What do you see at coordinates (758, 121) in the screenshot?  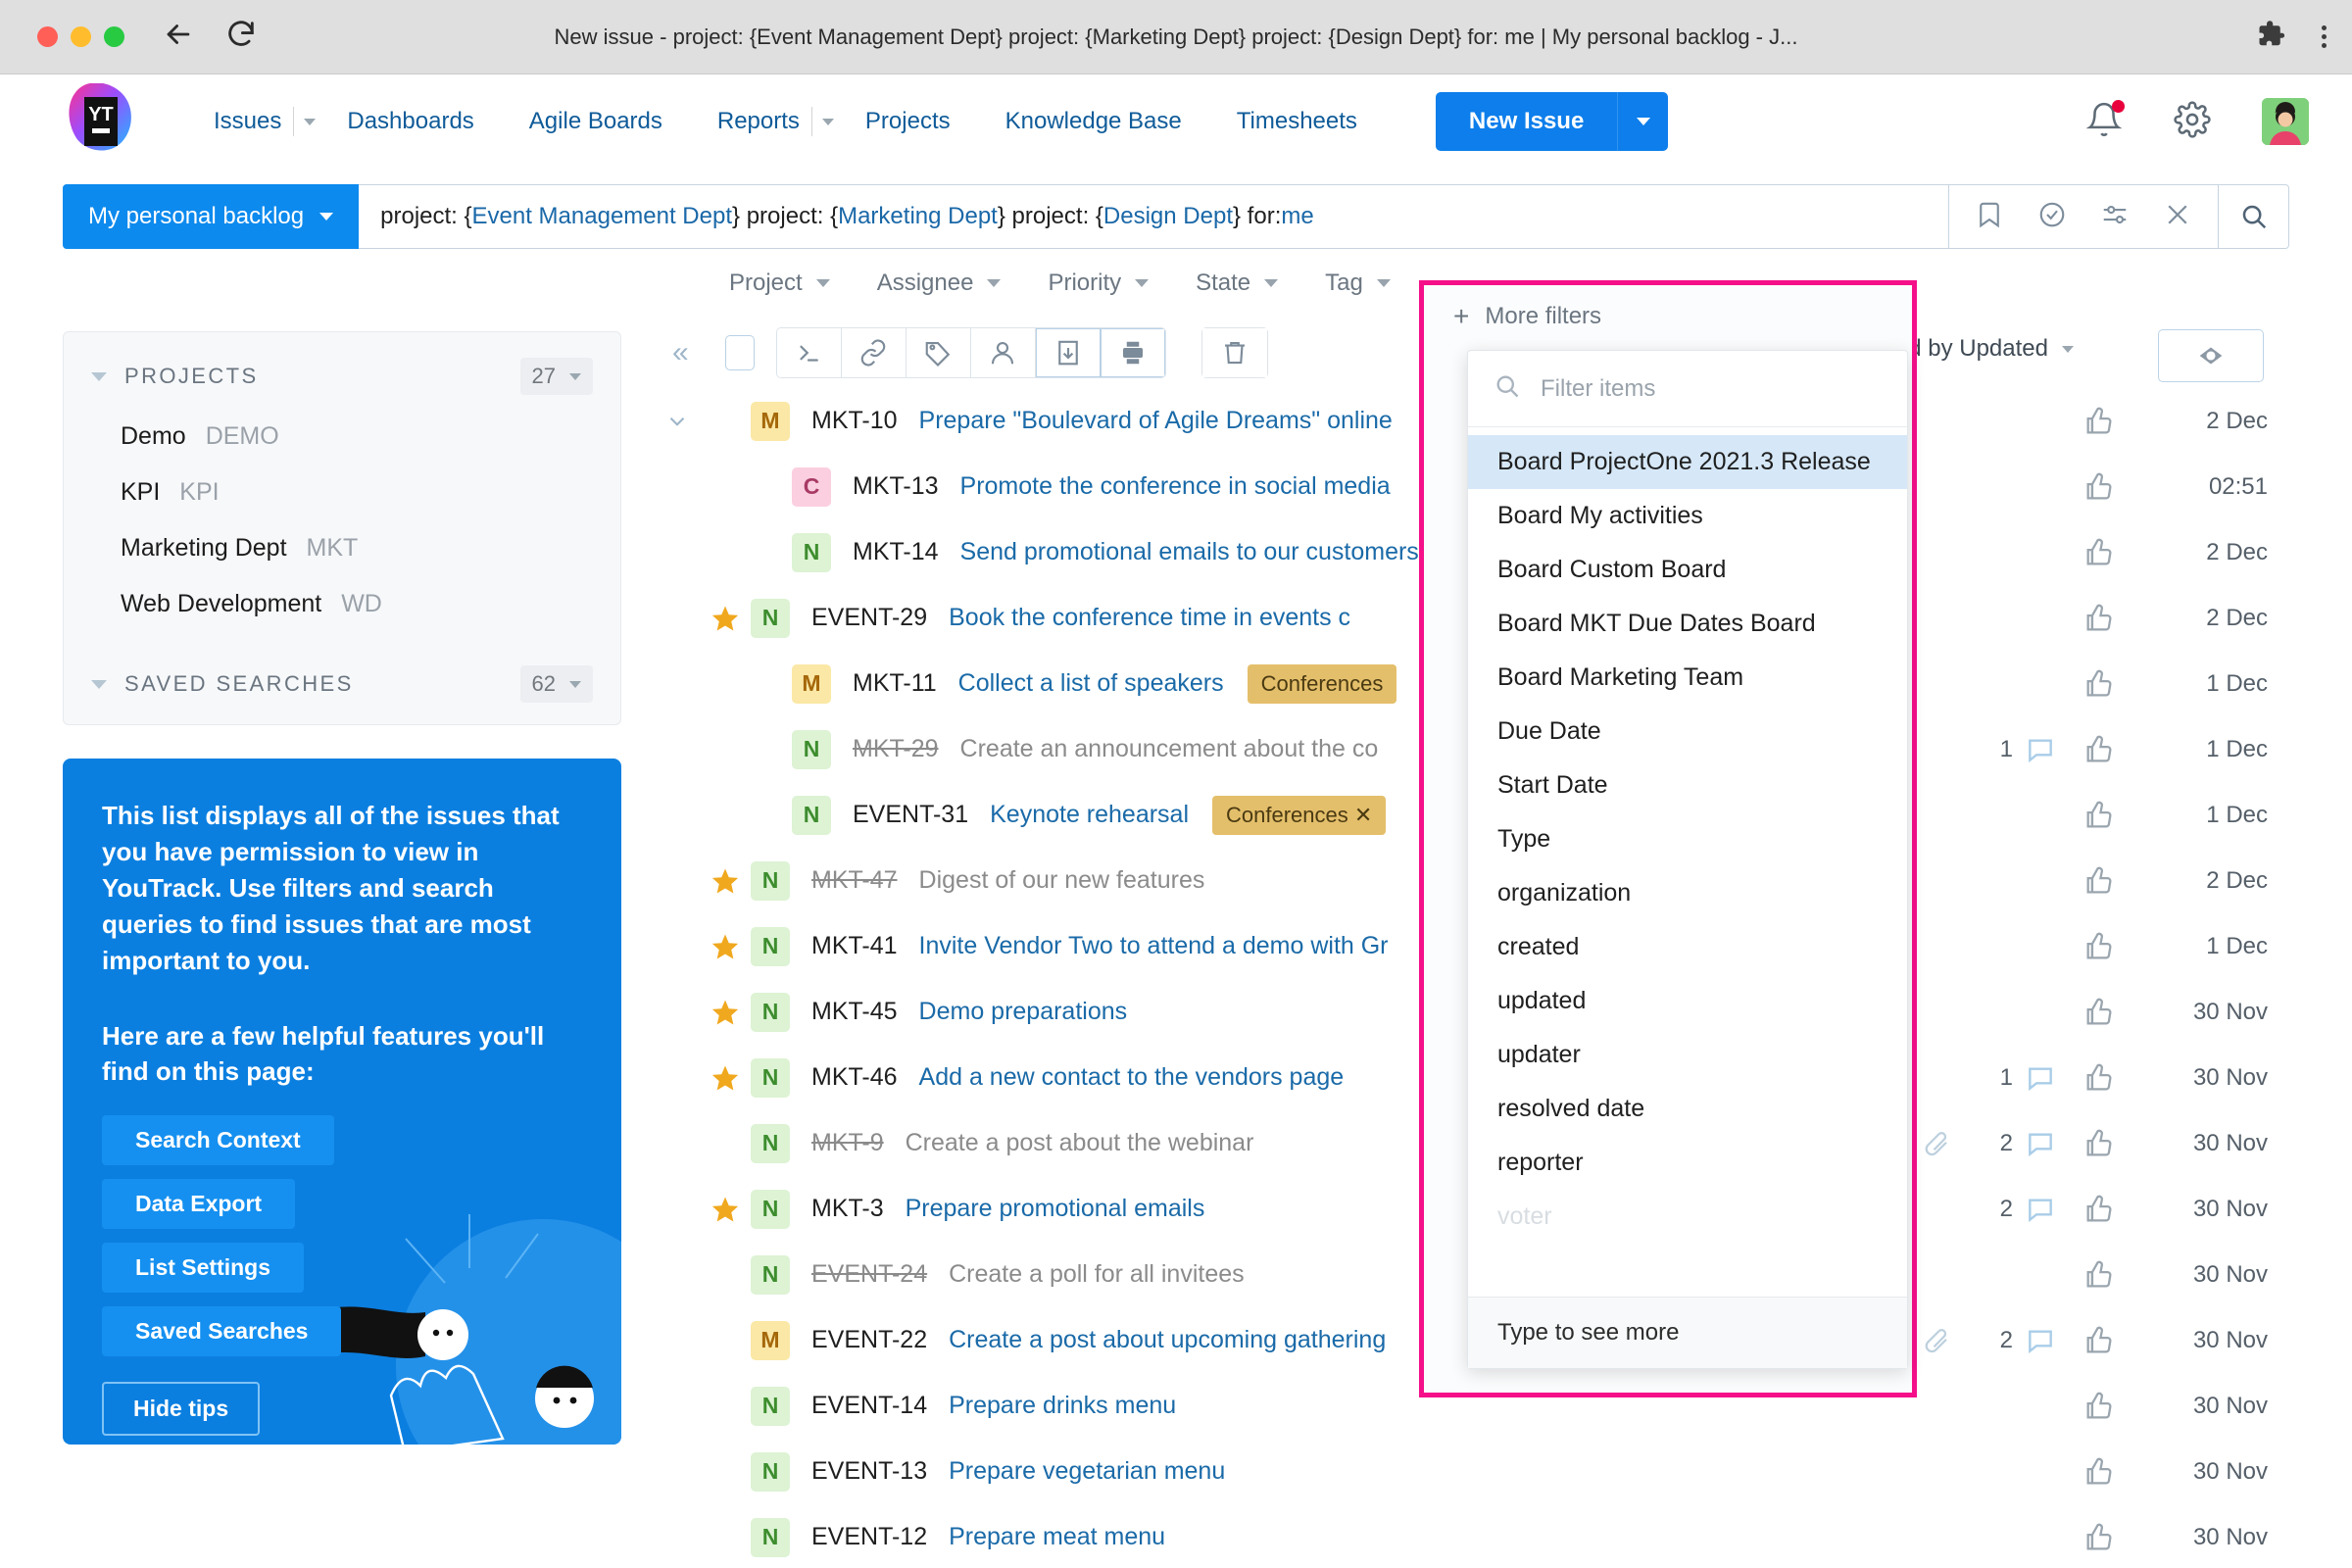 I see `nav-item-reports: Reports` at bounding box center [758, 121].